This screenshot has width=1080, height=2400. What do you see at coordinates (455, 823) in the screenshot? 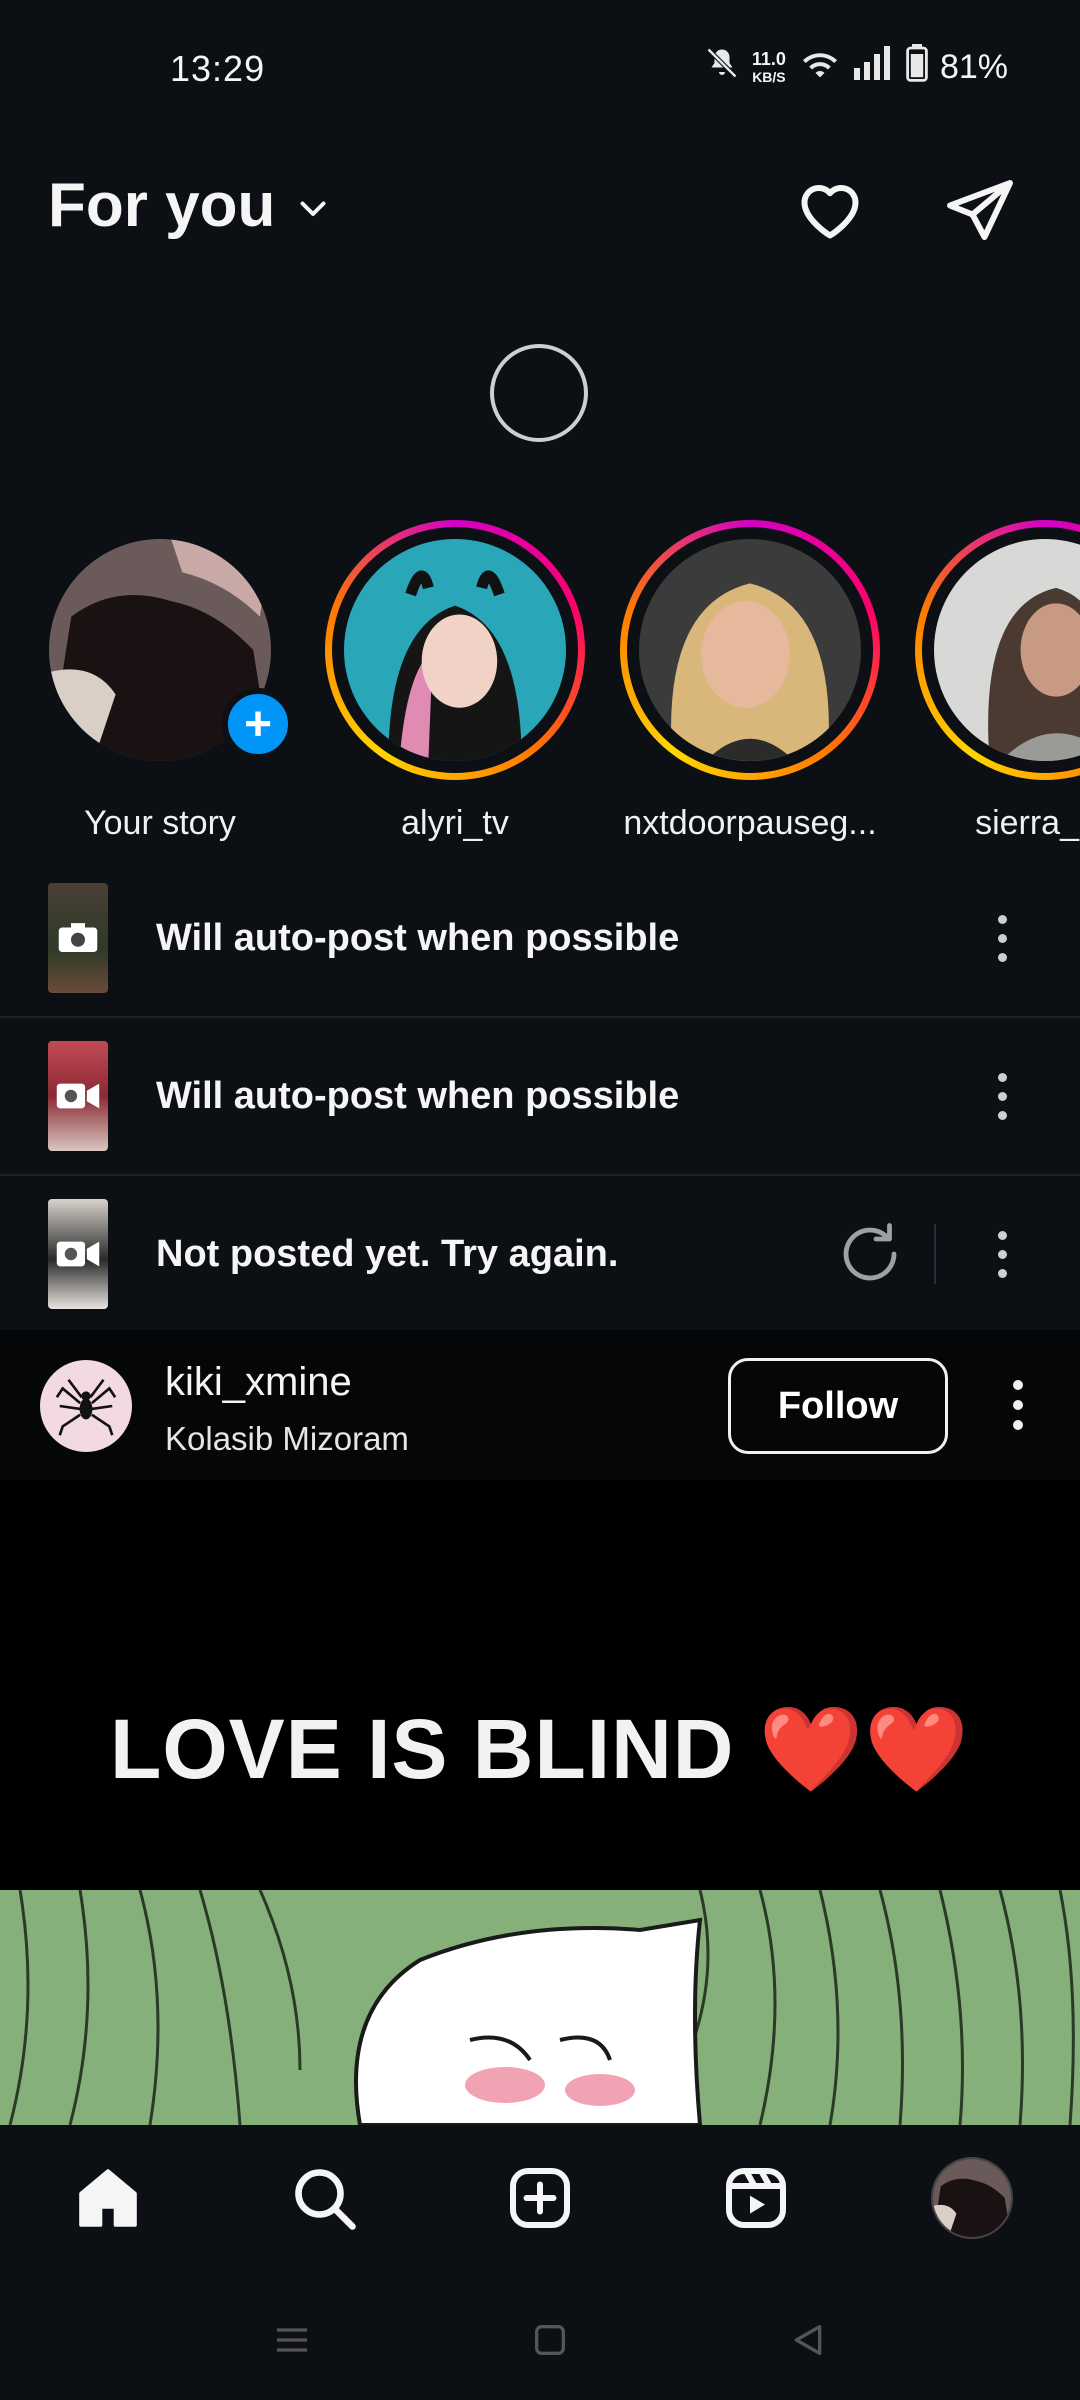
I see `story-name: alyri_tv` at bounding box center [455, 823].